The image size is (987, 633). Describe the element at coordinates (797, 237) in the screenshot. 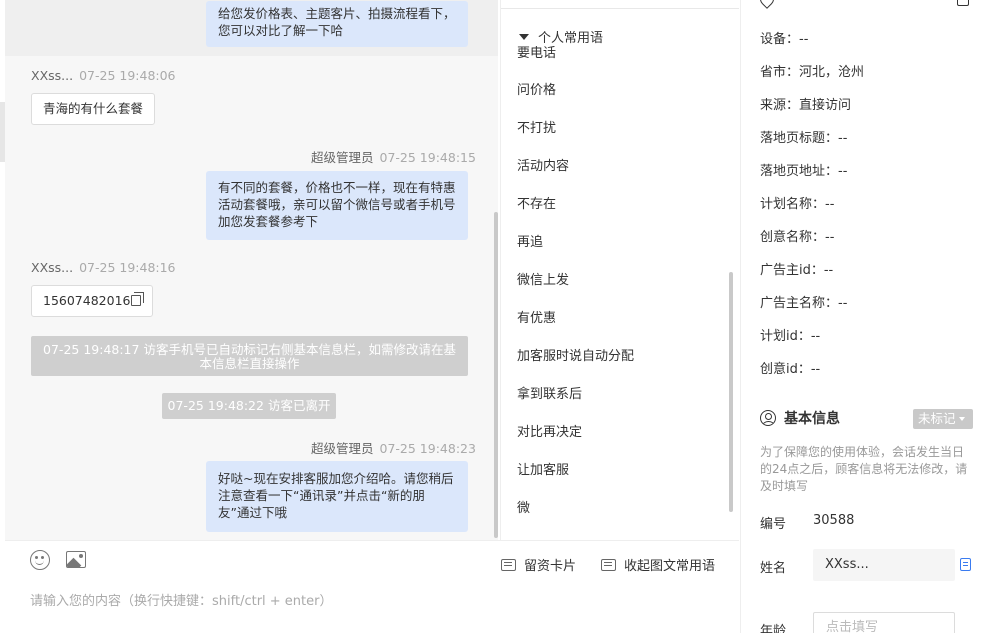

I see `info-creative-name: 创意名称：--` at that location.